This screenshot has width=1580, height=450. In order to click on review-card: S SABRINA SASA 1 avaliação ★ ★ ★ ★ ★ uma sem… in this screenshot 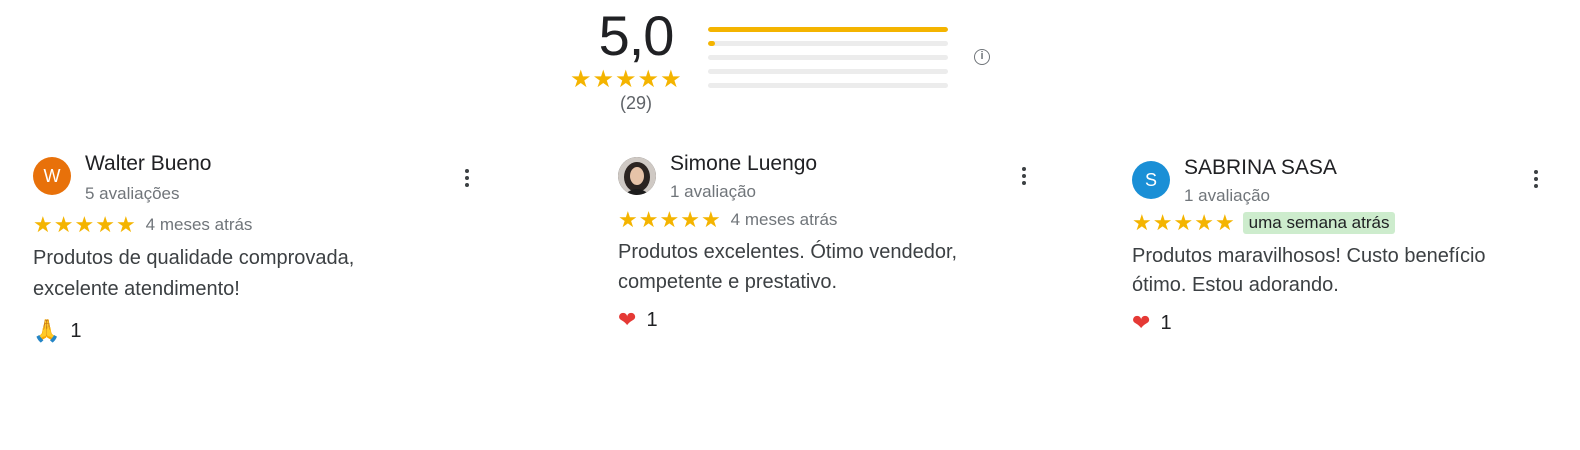, I will do `click(1344, 252)`.